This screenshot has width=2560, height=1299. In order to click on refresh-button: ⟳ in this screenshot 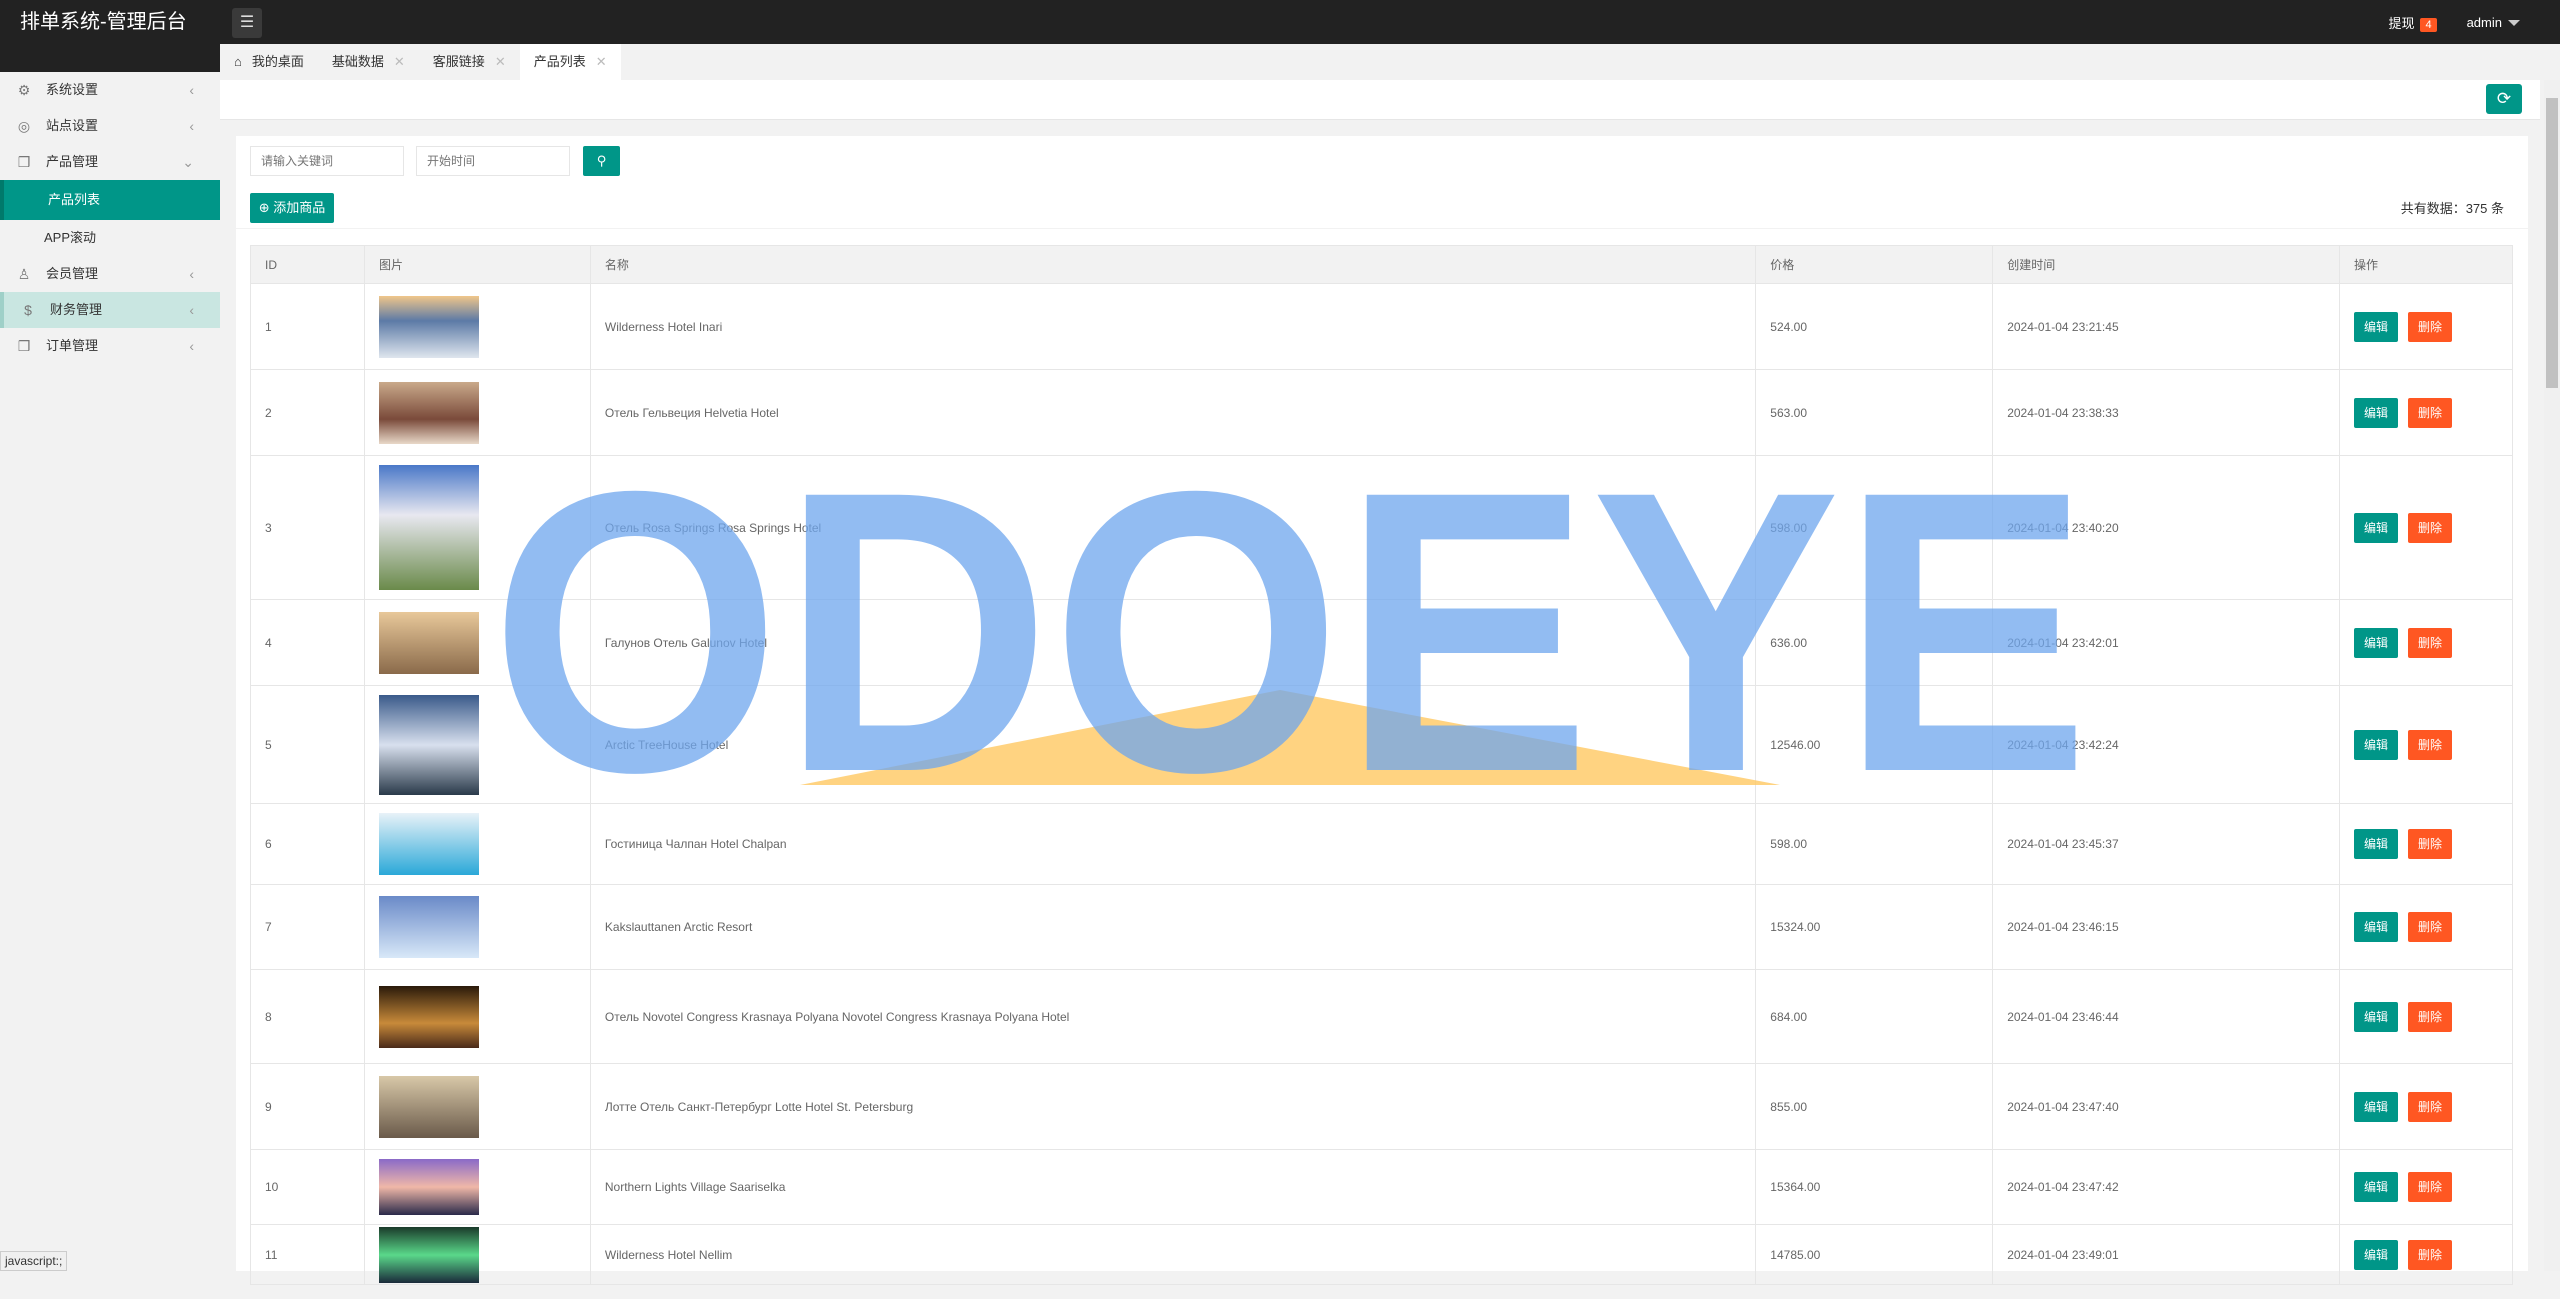, I will do `click(2504, 99)`.